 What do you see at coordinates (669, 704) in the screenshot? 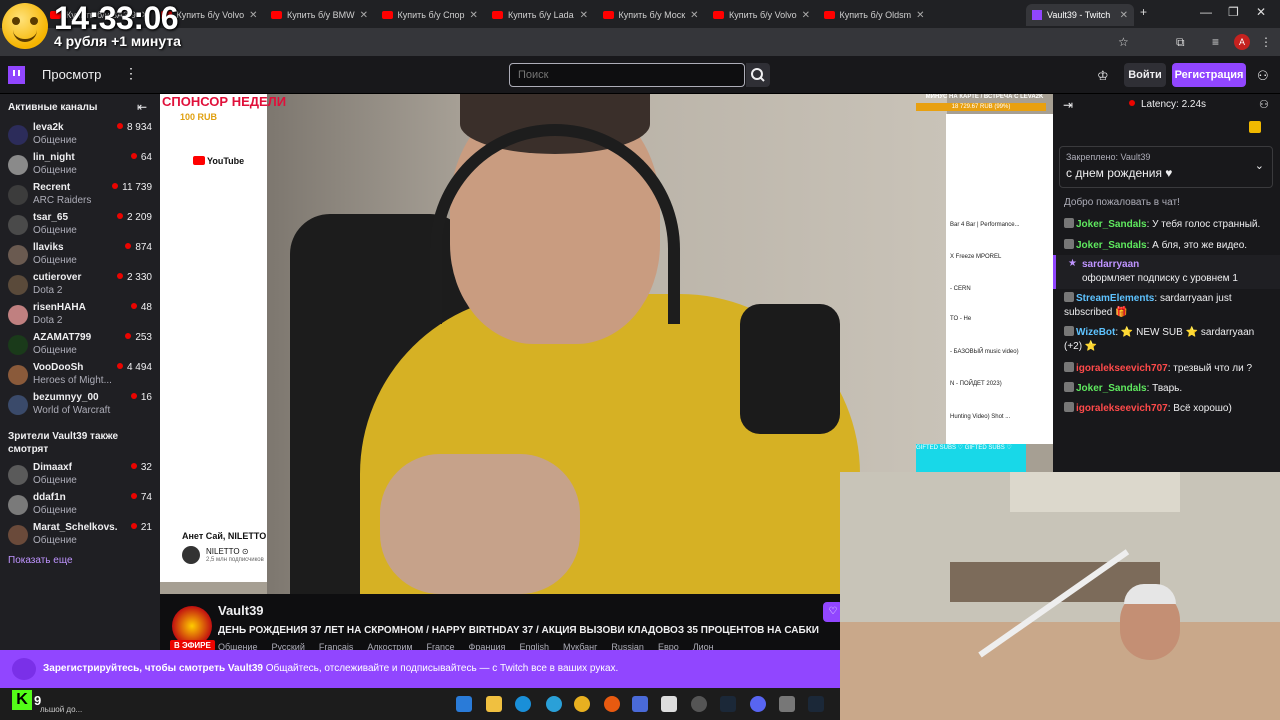
I see `editor-icon` at bounding box center [669, 704].